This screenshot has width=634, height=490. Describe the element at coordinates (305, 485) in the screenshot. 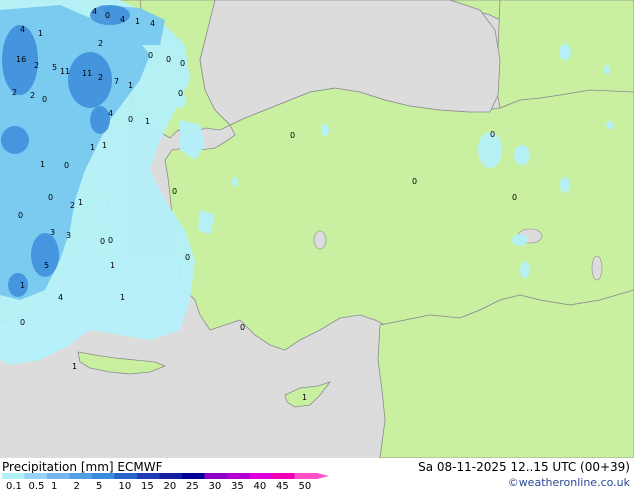

I see `scale-tick-label: 50` at that location.